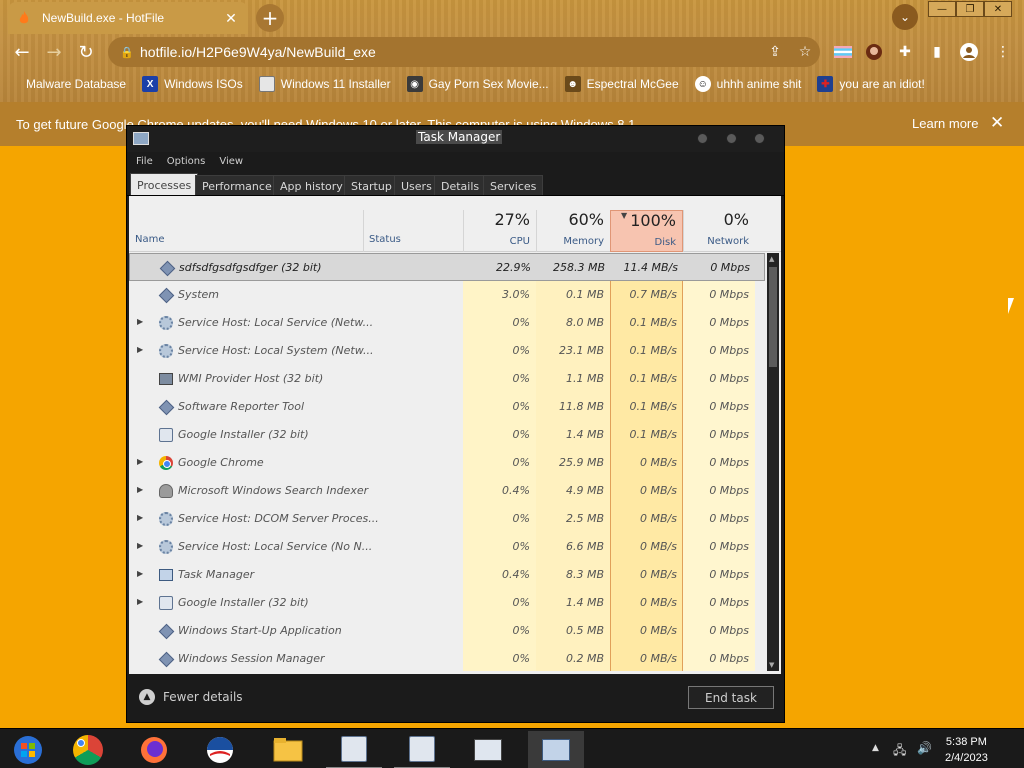  What do you see at coordinates (573, 231) in the screenshot?
I see `header-memory: 60% Memory` at bounding box center [573, 231].